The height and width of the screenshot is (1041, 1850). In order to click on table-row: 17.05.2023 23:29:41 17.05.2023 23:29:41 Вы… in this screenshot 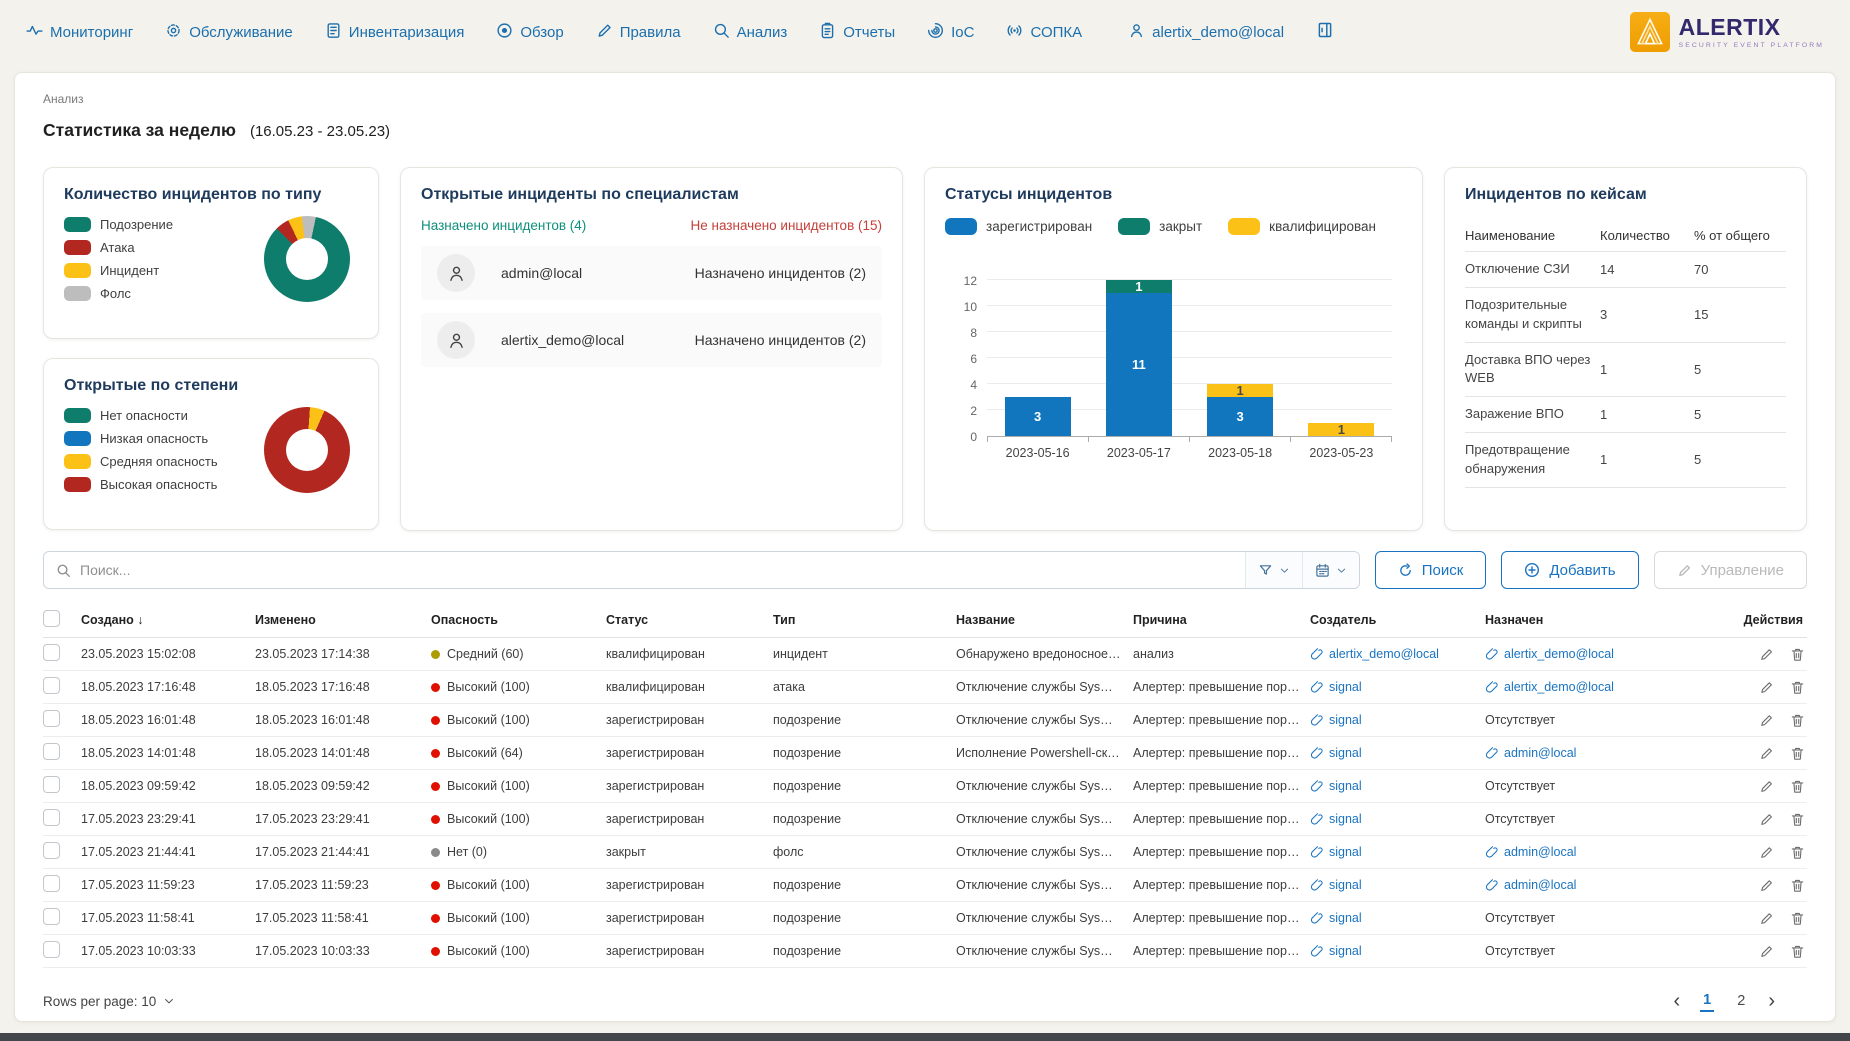, I will do `click(925, 819)`.